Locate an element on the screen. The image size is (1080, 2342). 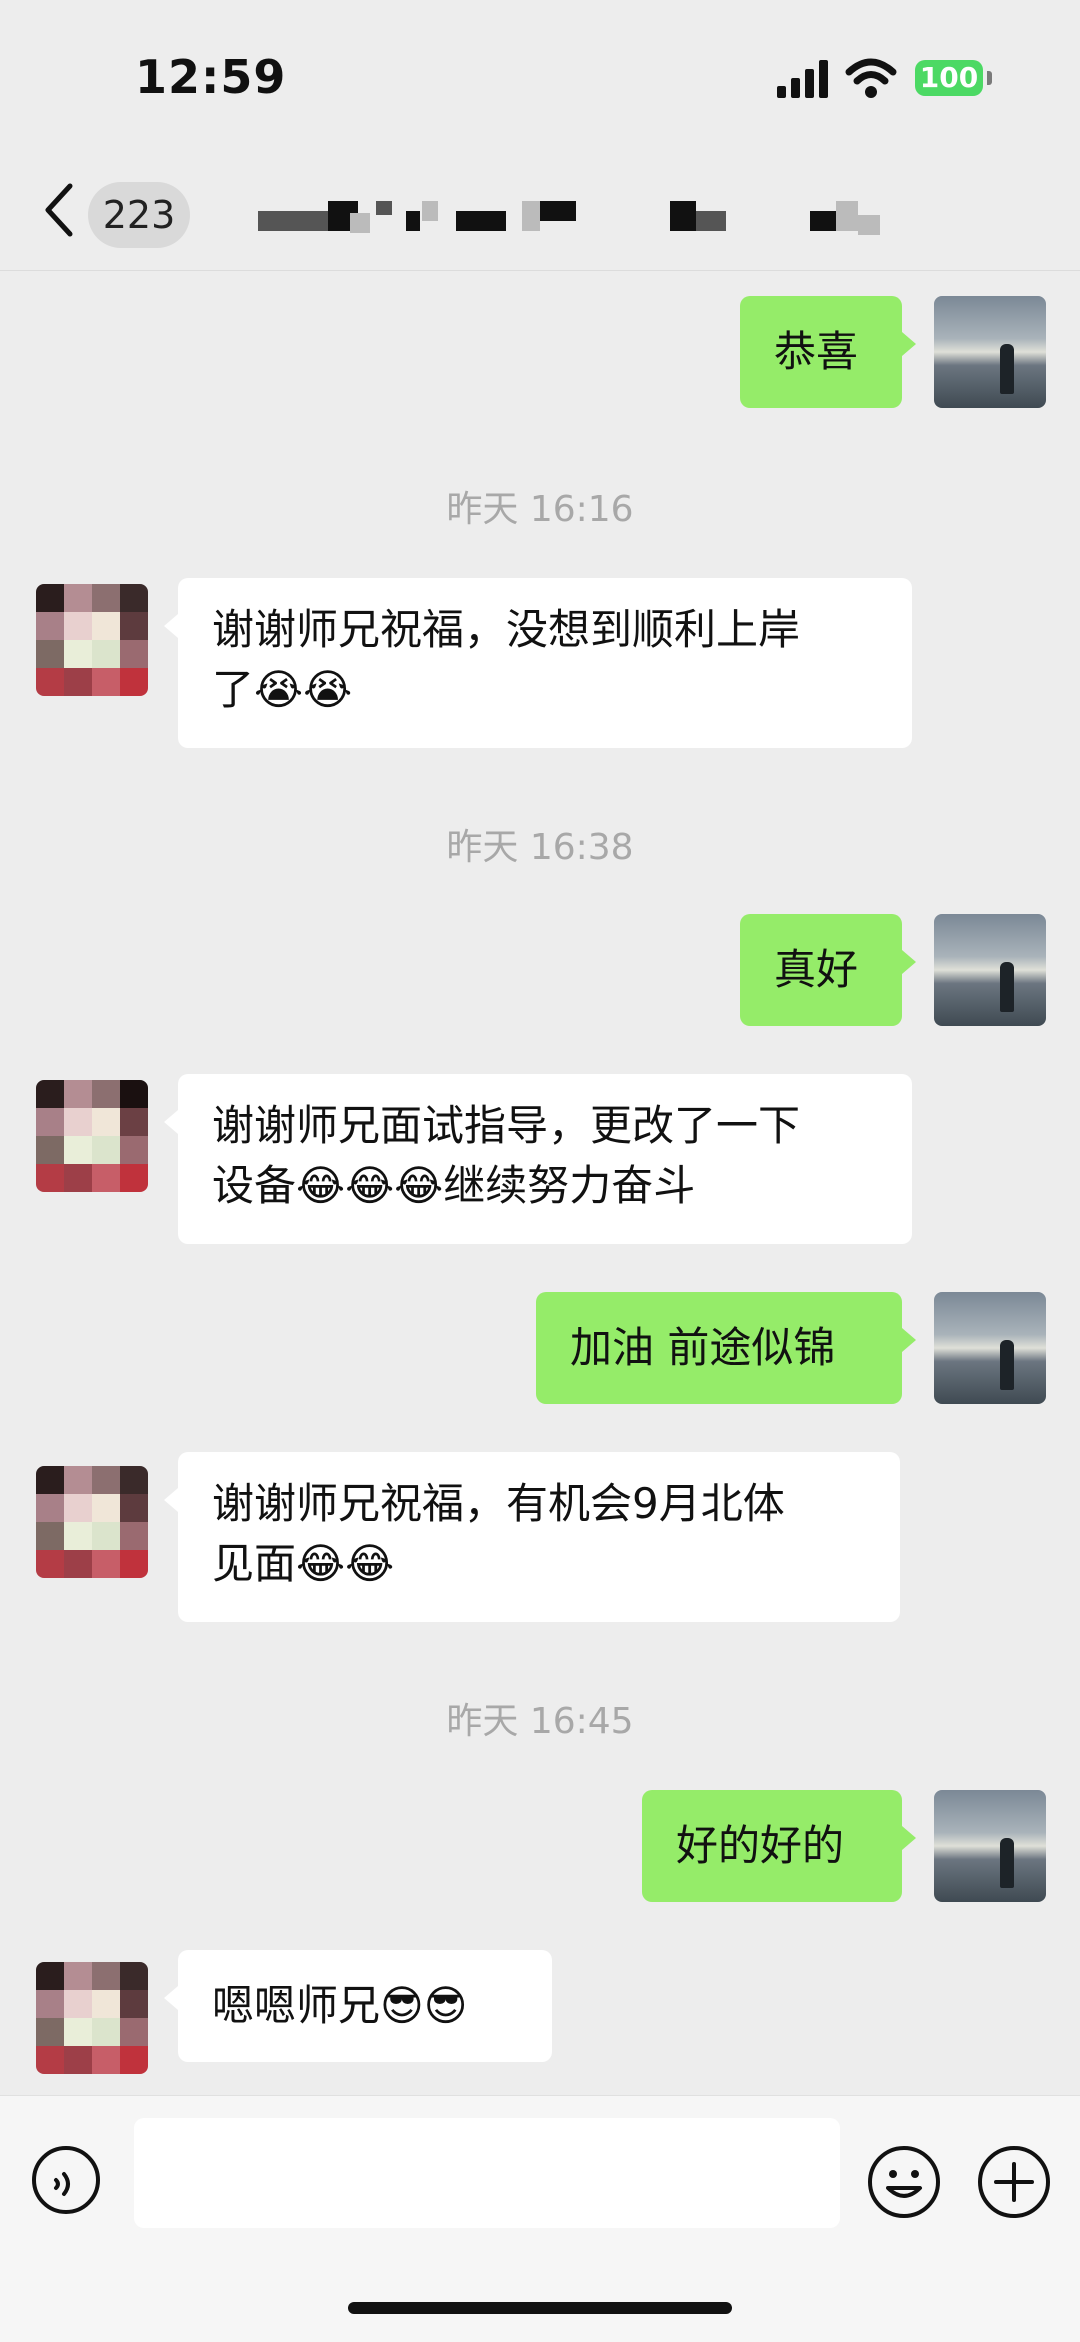
back-chevron-icon is located at coordinates (58, 210).